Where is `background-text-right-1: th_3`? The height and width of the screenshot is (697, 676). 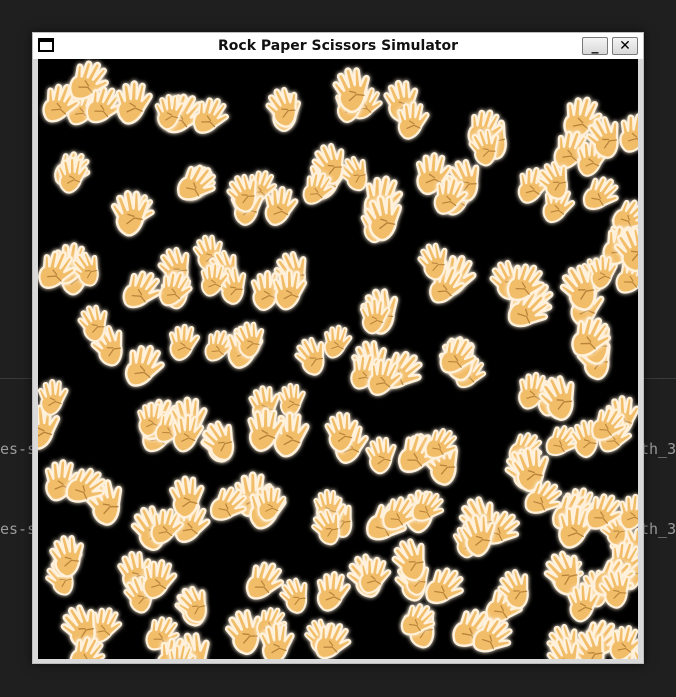 background-text-right-1: th_3 is located at coordinates (658, 449).